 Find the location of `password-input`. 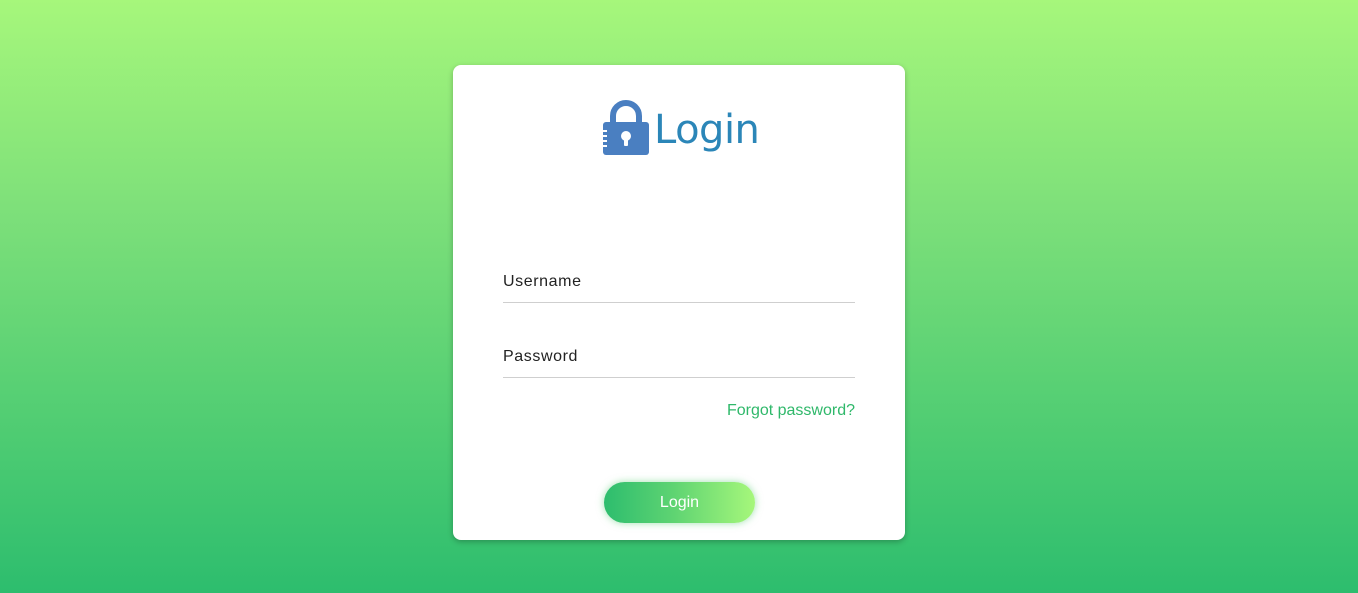

password-input is located at coordinates (679, 357).